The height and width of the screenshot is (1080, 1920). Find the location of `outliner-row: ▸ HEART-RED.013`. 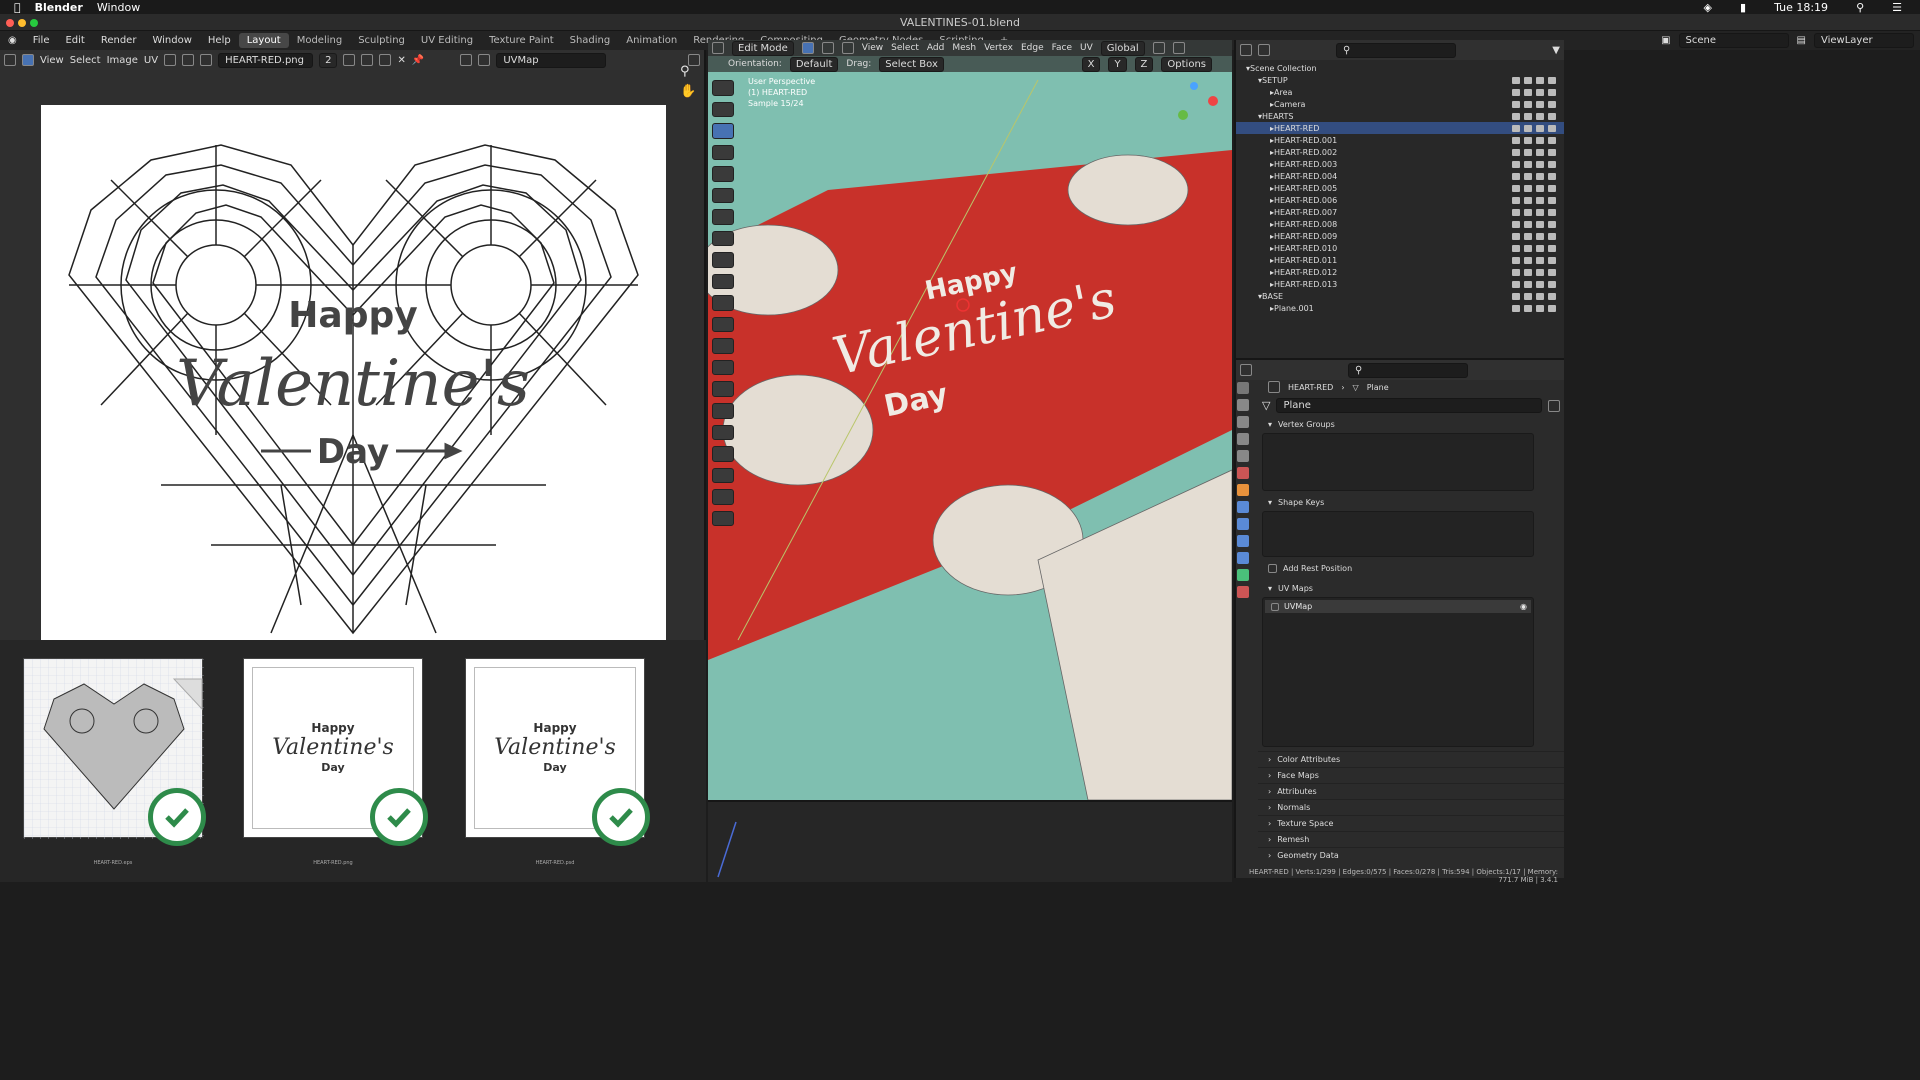

outliner-row: ▸ HEART-RED.013 is located at coordinates (1400, 284).